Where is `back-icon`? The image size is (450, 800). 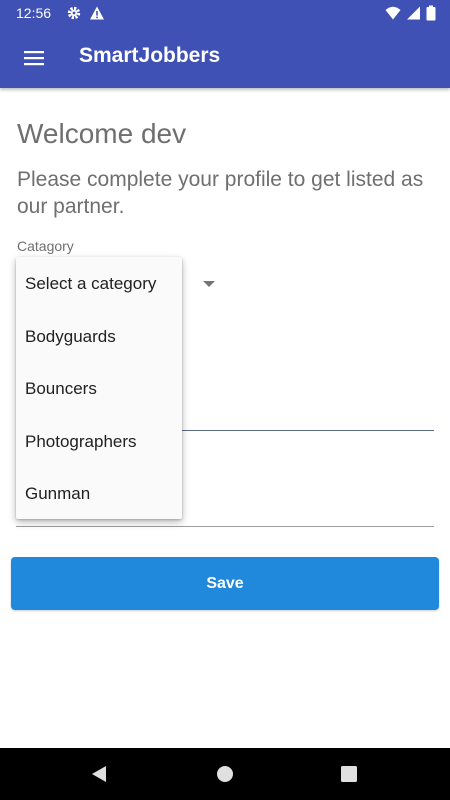 back-icon is located at coordinates (99, 774).